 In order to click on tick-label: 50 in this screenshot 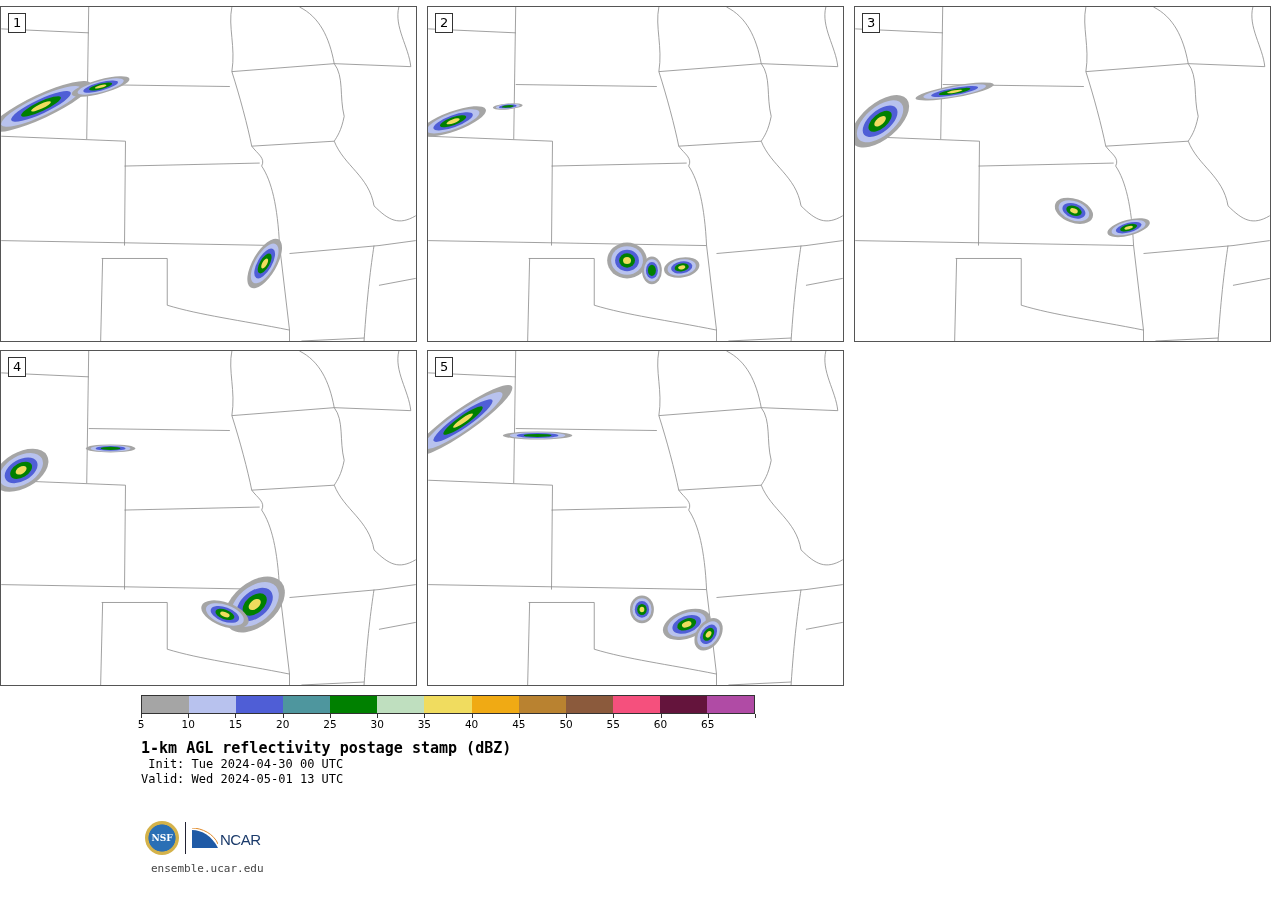, I will do `click(566, 724)`.